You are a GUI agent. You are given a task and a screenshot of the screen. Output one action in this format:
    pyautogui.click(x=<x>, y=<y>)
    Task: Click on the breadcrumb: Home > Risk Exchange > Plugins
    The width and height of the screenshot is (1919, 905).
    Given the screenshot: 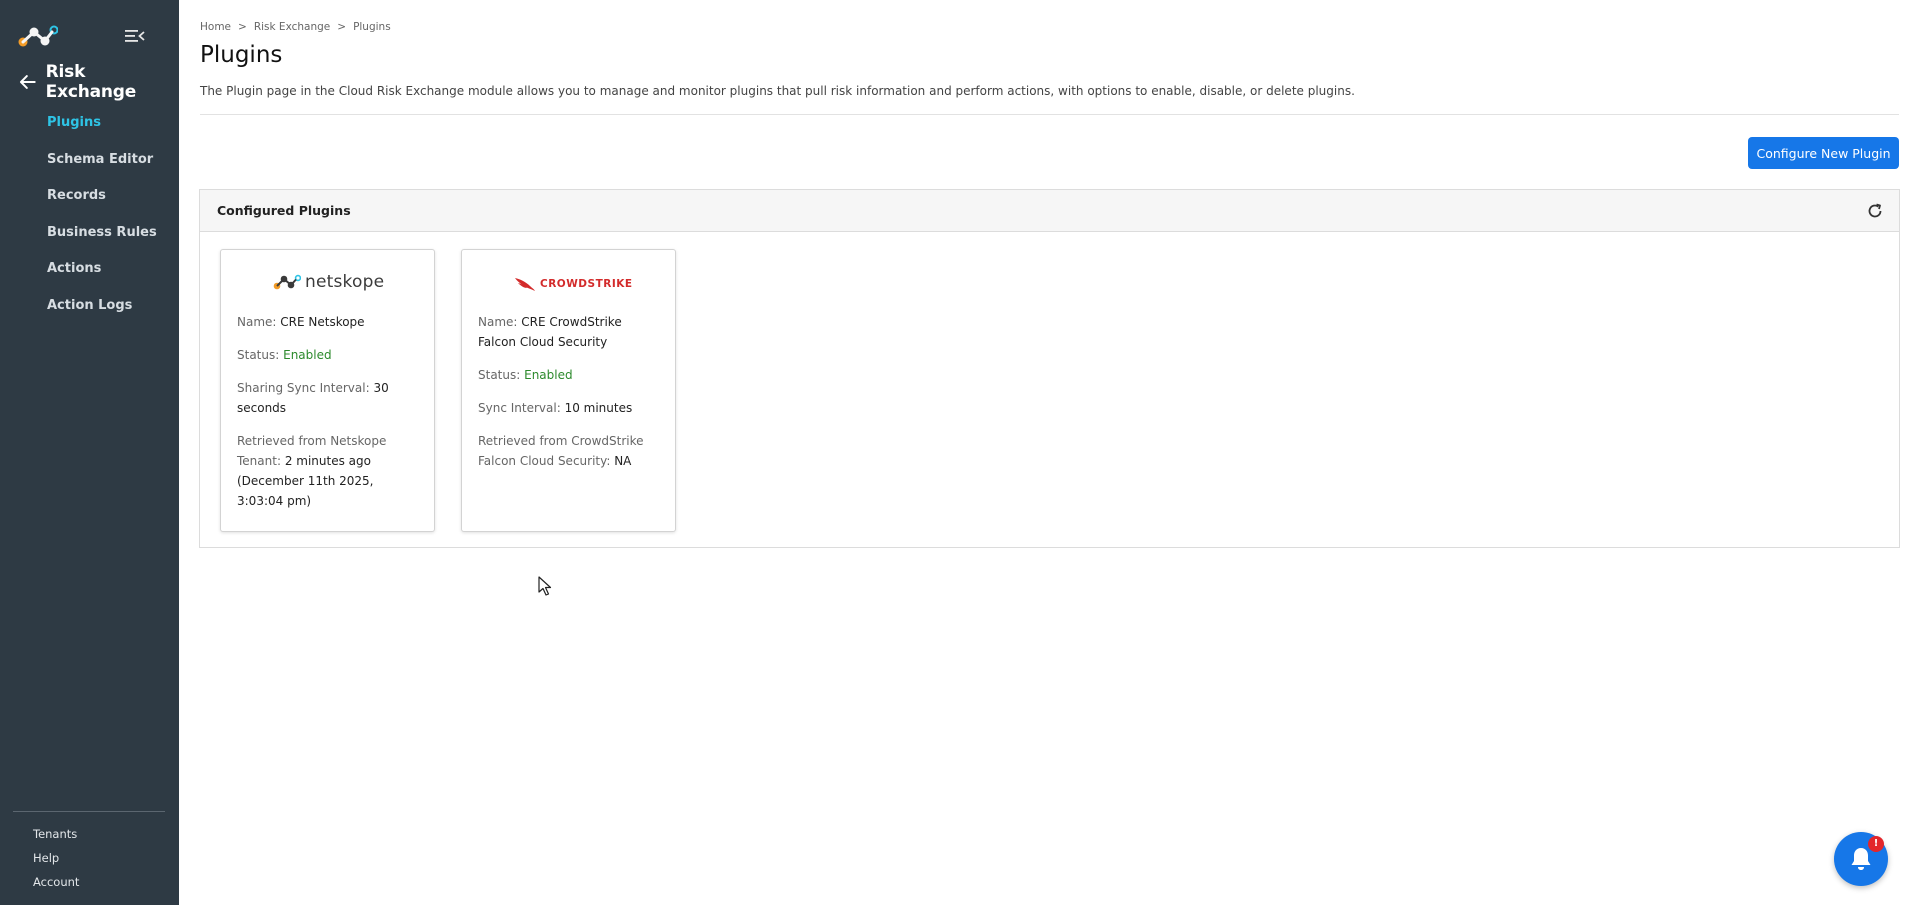 What is the action you would take?
    pyautogui.click(x=295, y=27)
    